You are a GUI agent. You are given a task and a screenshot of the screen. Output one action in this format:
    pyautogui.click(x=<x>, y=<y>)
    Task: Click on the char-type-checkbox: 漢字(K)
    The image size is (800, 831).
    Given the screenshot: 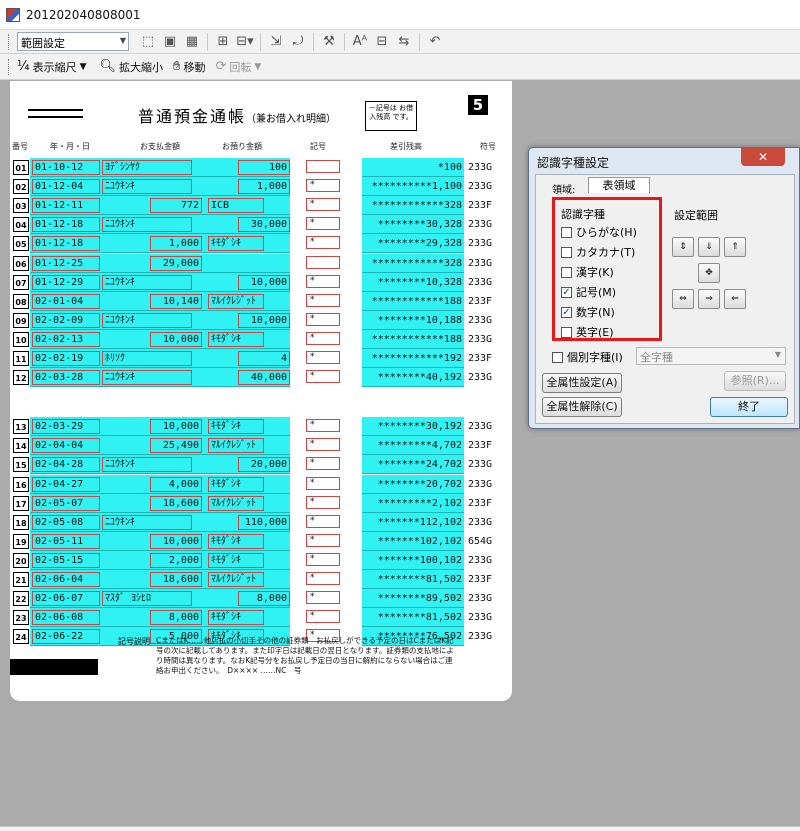 What is the action you would take?
    pyautogui.click(x=587, y=272)
    